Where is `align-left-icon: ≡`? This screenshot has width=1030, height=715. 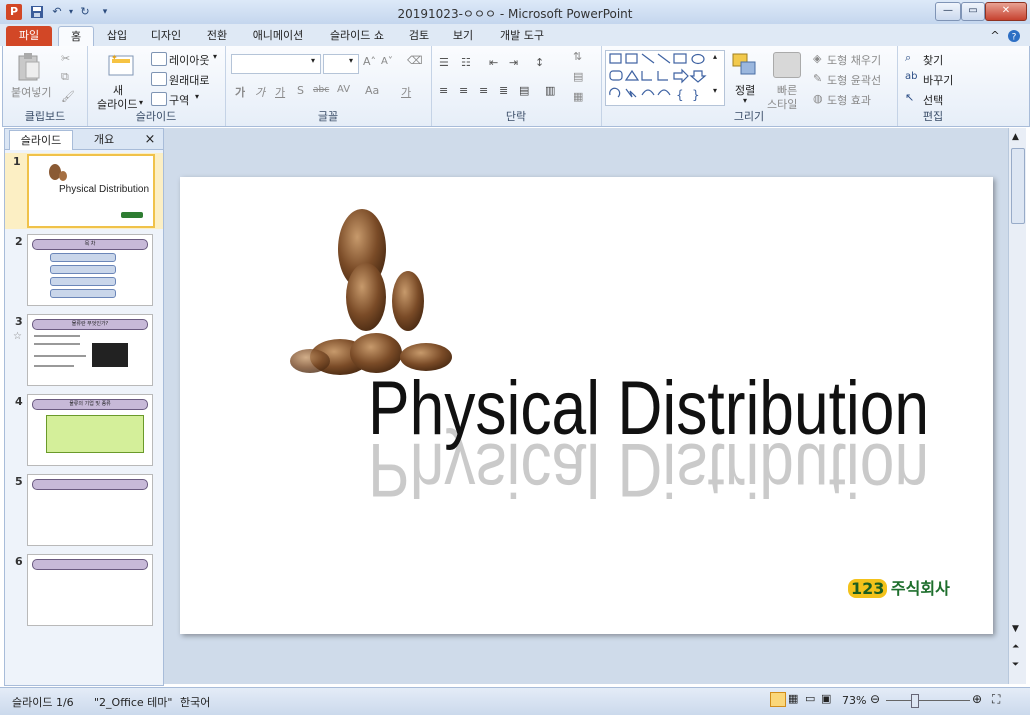 align-left-icon: ≡ is located at coordinates (443, 90).